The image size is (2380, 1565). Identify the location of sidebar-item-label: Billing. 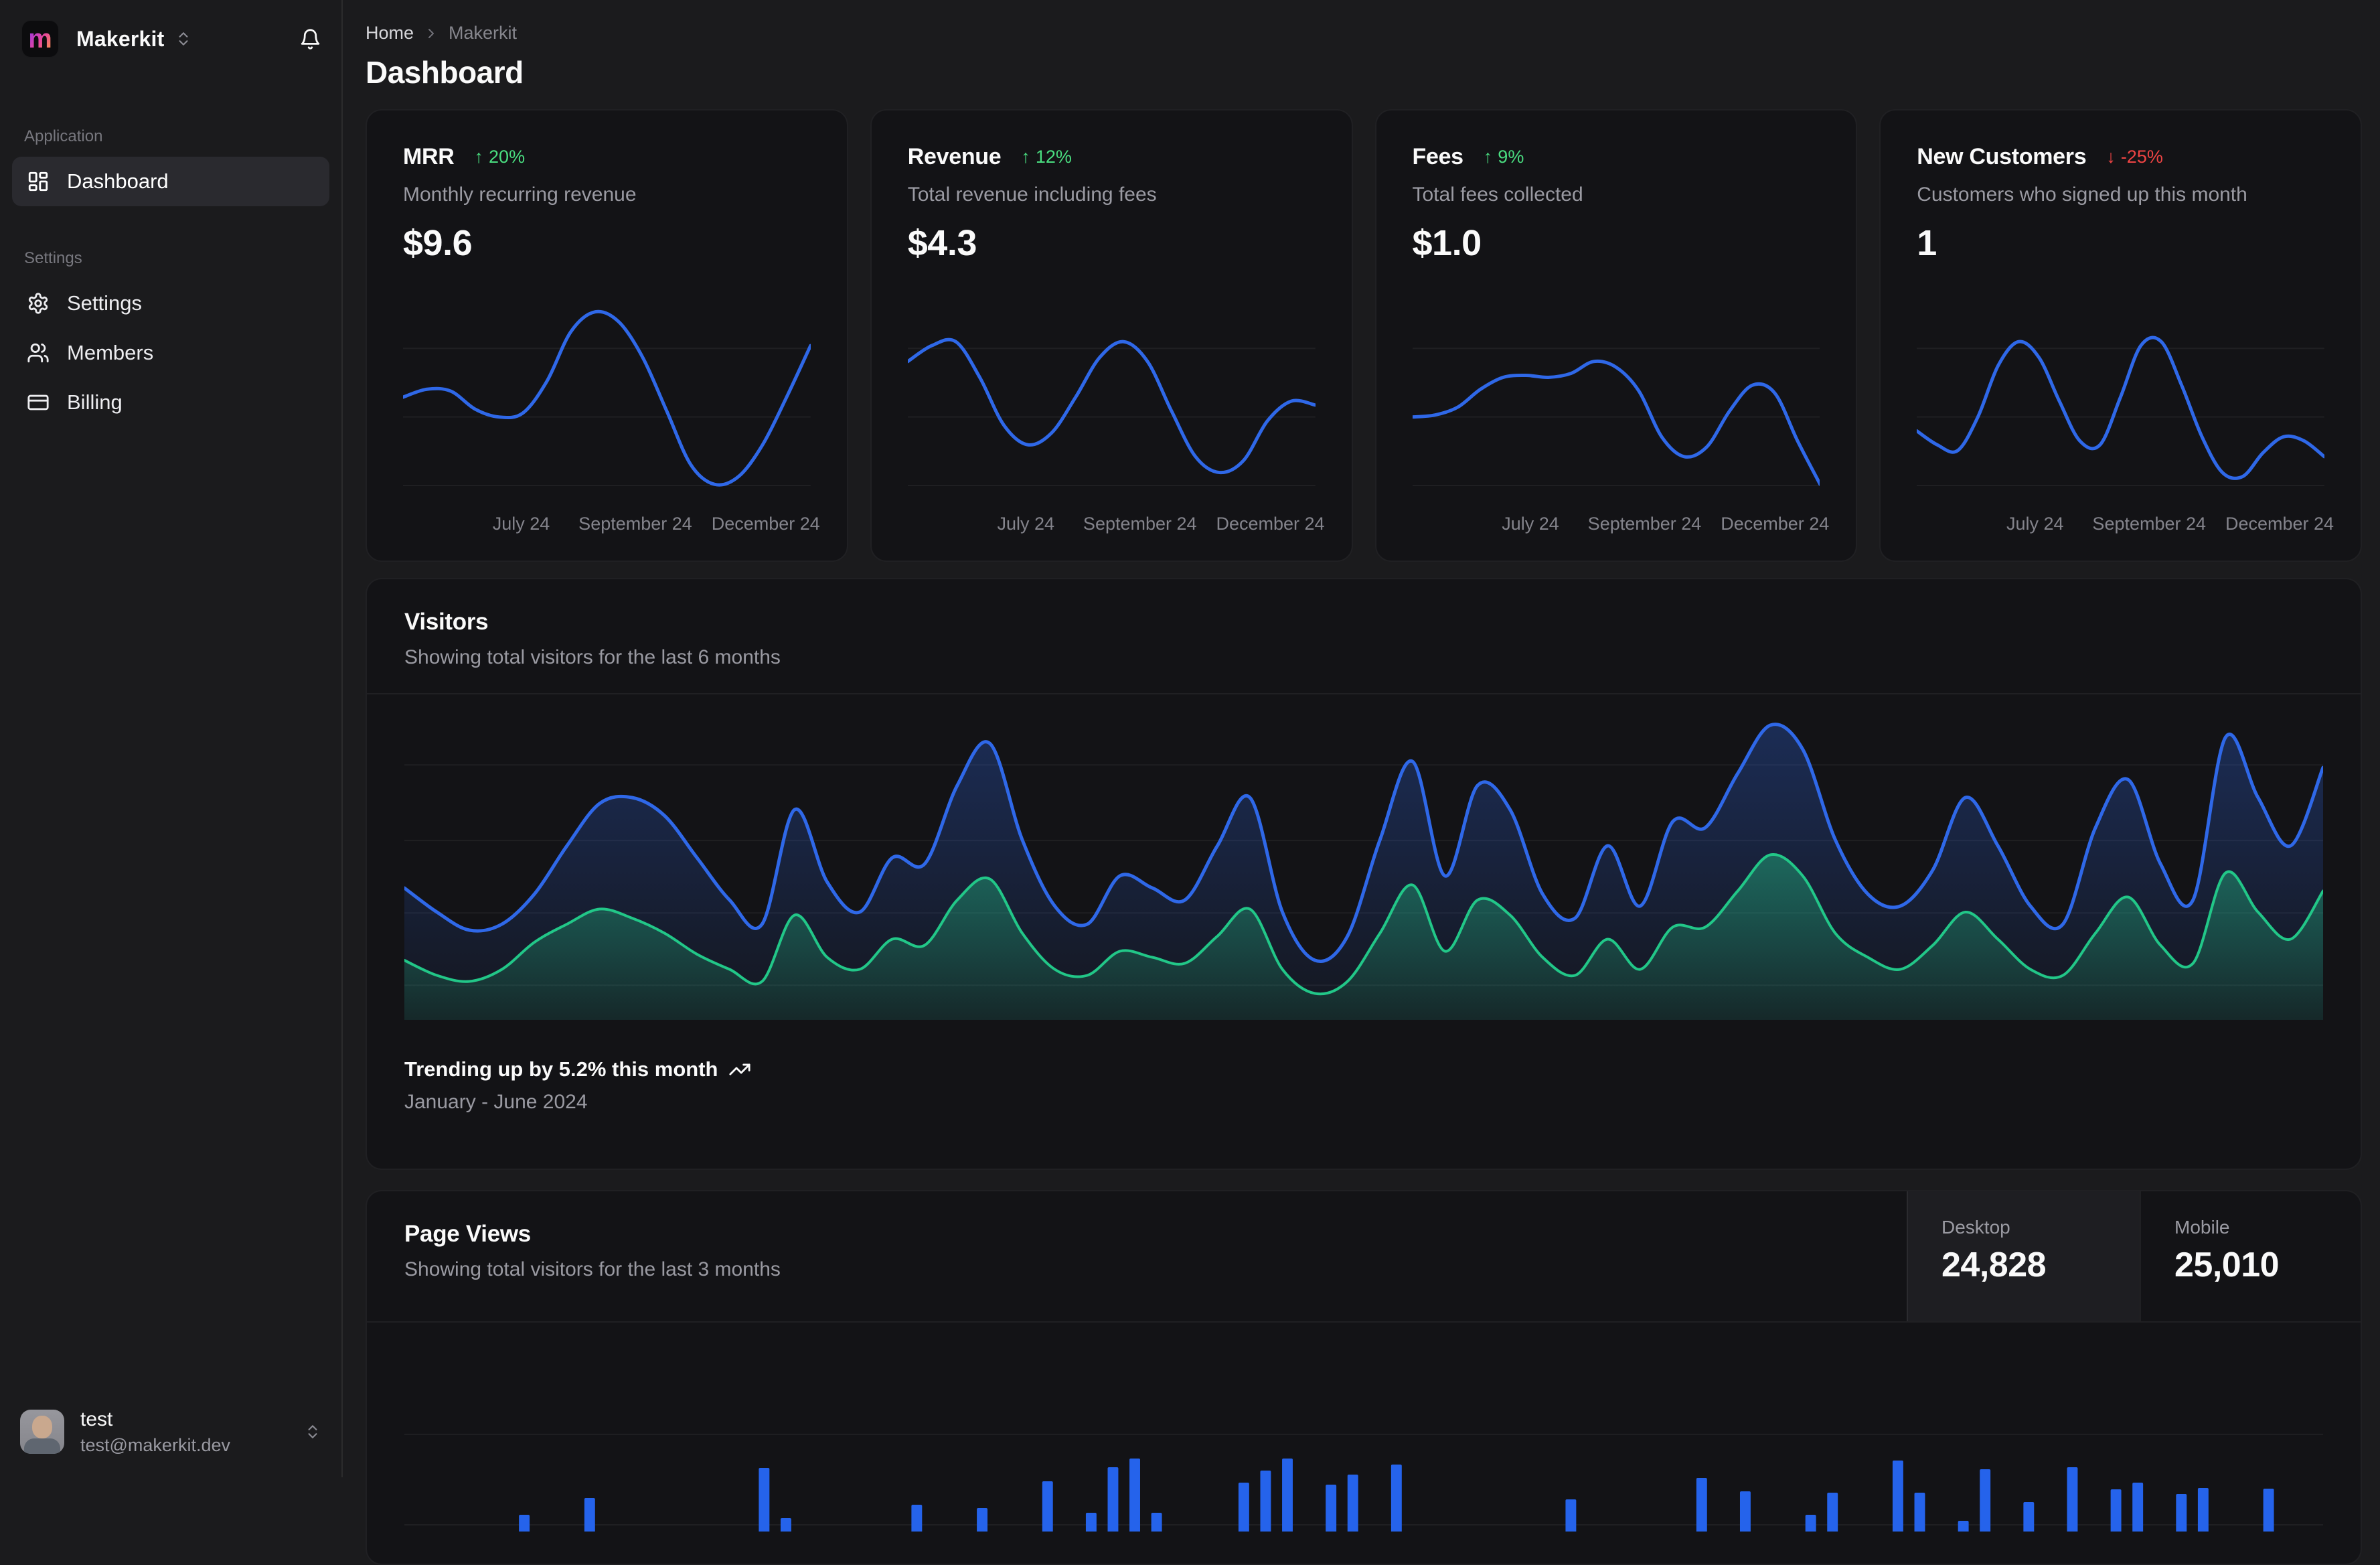
(95, 402).